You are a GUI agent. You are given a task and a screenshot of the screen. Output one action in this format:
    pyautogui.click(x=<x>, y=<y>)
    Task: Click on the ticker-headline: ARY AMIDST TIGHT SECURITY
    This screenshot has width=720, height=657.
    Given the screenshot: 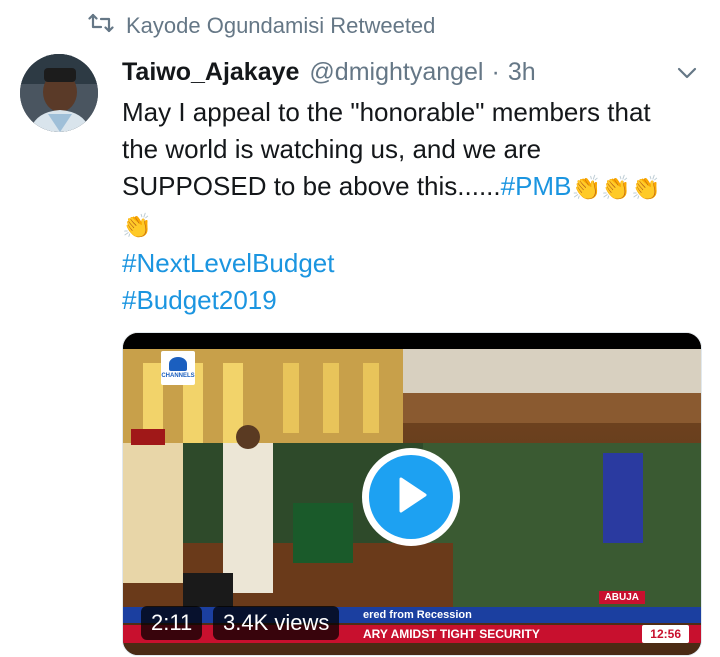 What is the action you would take?
    pyautogui.click(x=451, y=634)
    